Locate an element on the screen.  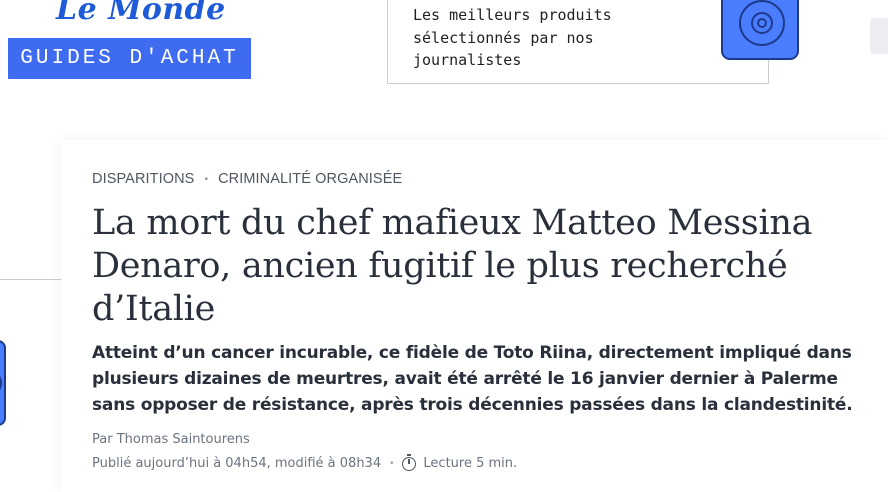
reading-time: Lecture 5 min. is located at coordinates (470, 463).